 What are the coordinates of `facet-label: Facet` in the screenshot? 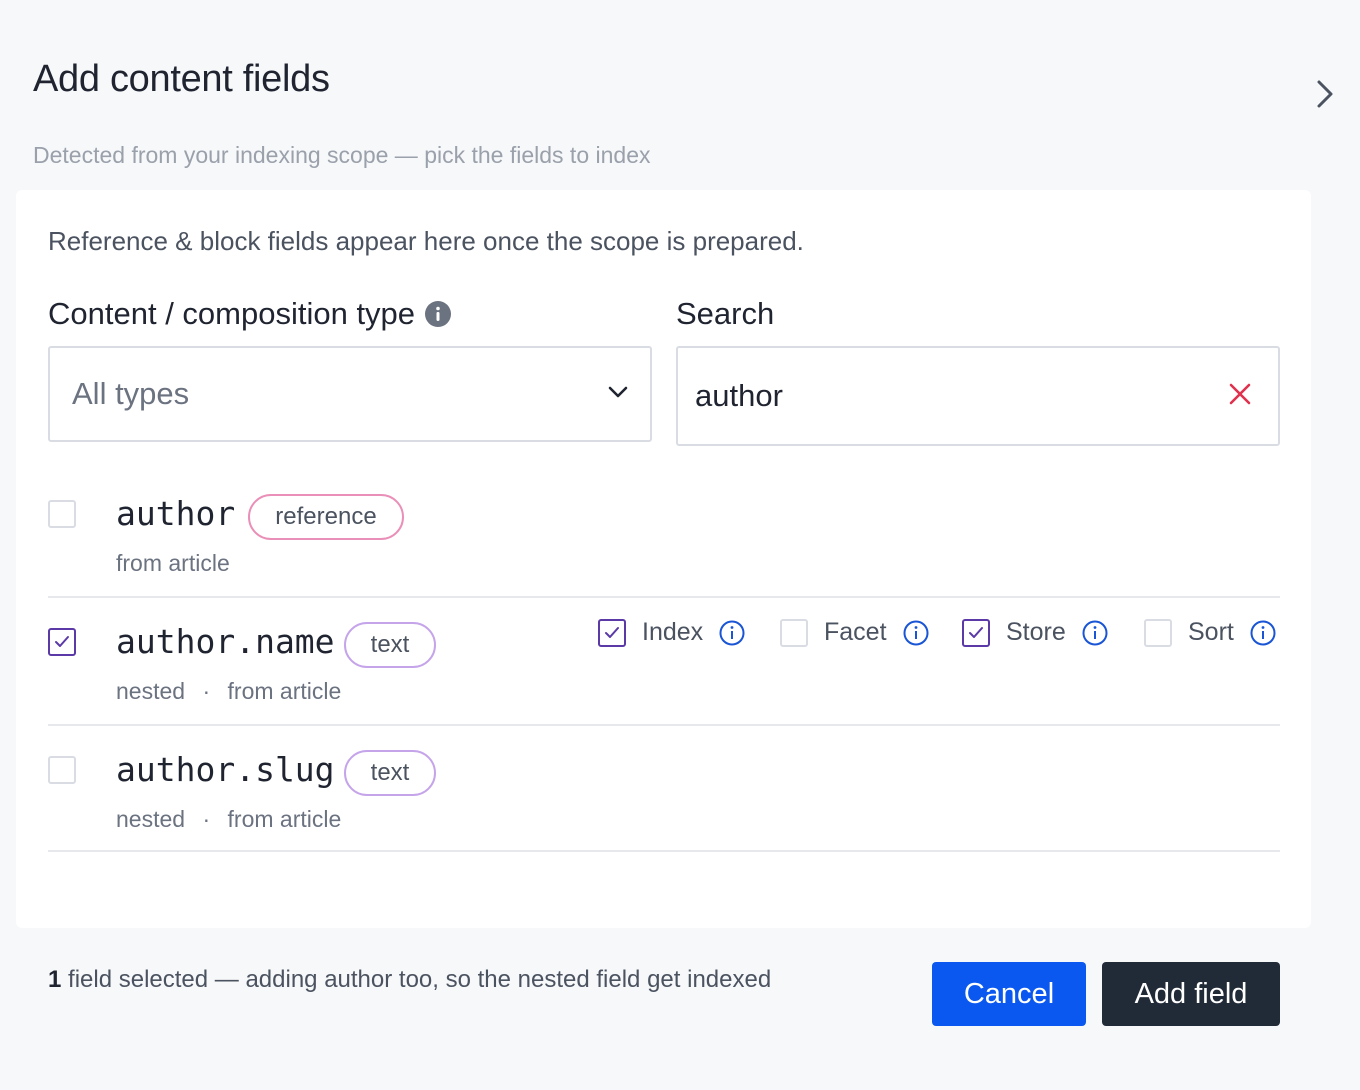 It's located at (855, 632).